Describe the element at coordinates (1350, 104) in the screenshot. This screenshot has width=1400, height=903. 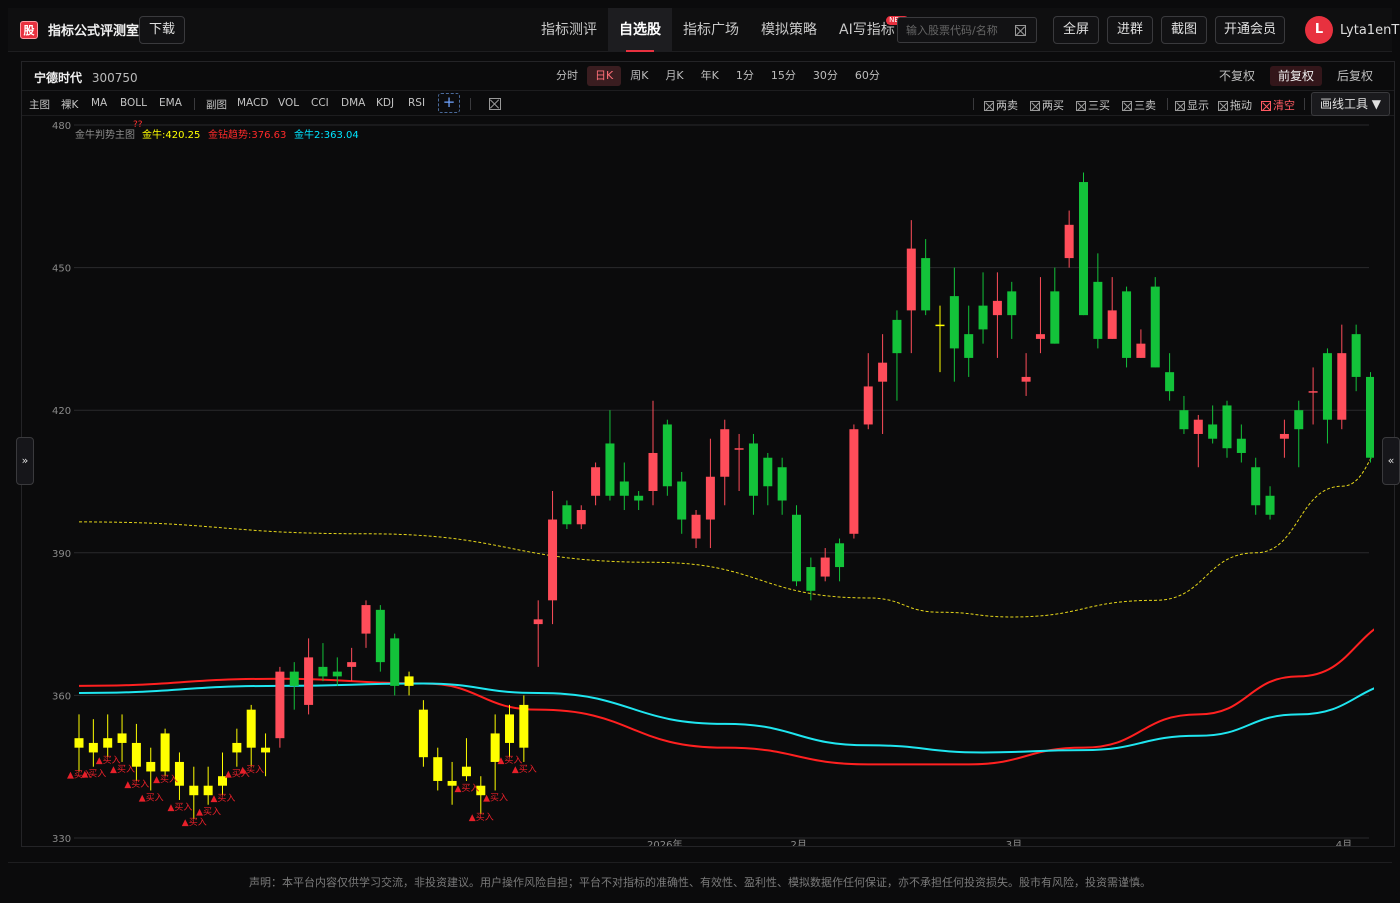
I see `drawing-tools-dropdown: 画线工具 ▼` at that location.